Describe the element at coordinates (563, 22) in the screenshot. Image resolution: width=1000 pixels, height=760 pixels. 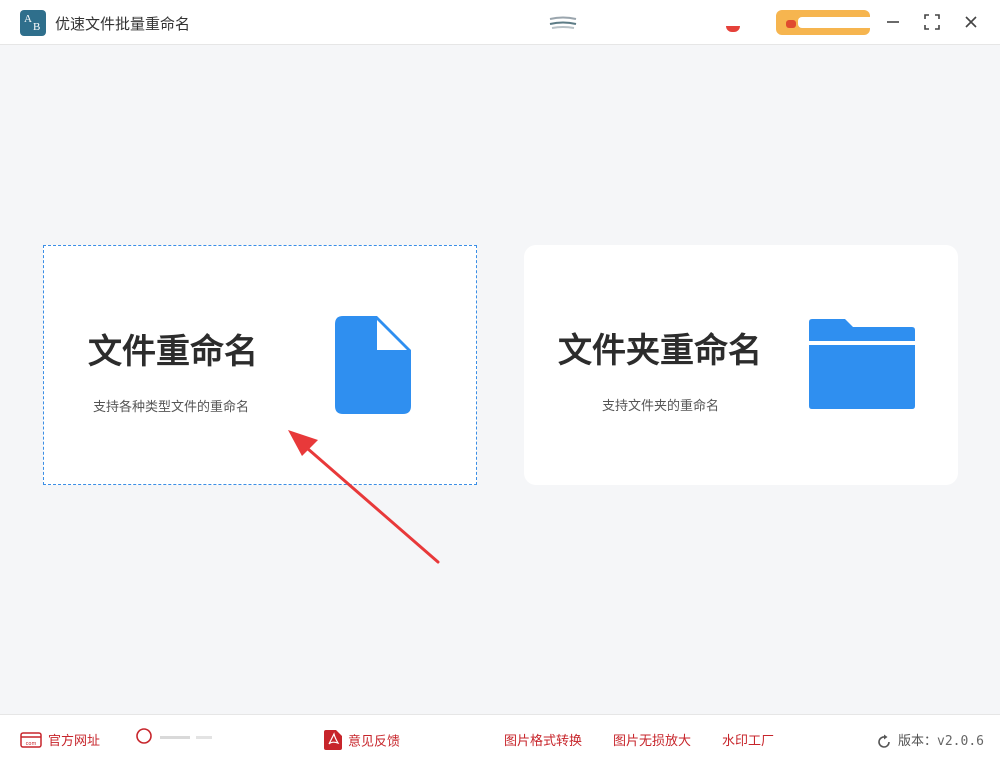
I see `blurred-logo-icon` at that location.